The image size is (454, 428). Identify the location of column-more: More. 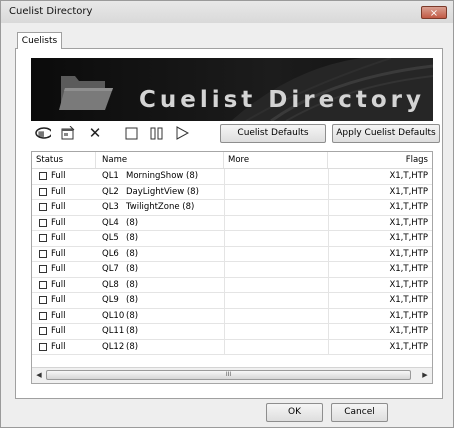
(276, 160).